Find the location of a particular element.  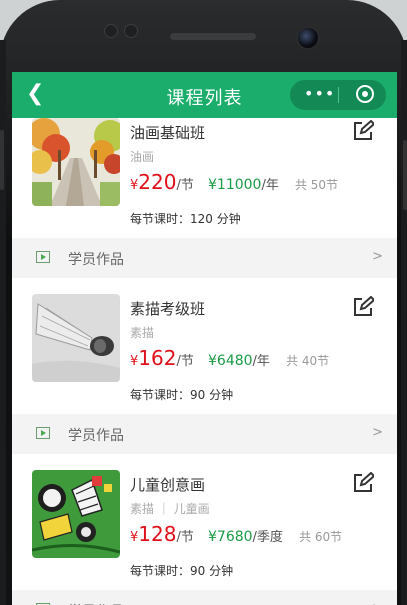

proximity-sensor is located at coordinates (111, 31).